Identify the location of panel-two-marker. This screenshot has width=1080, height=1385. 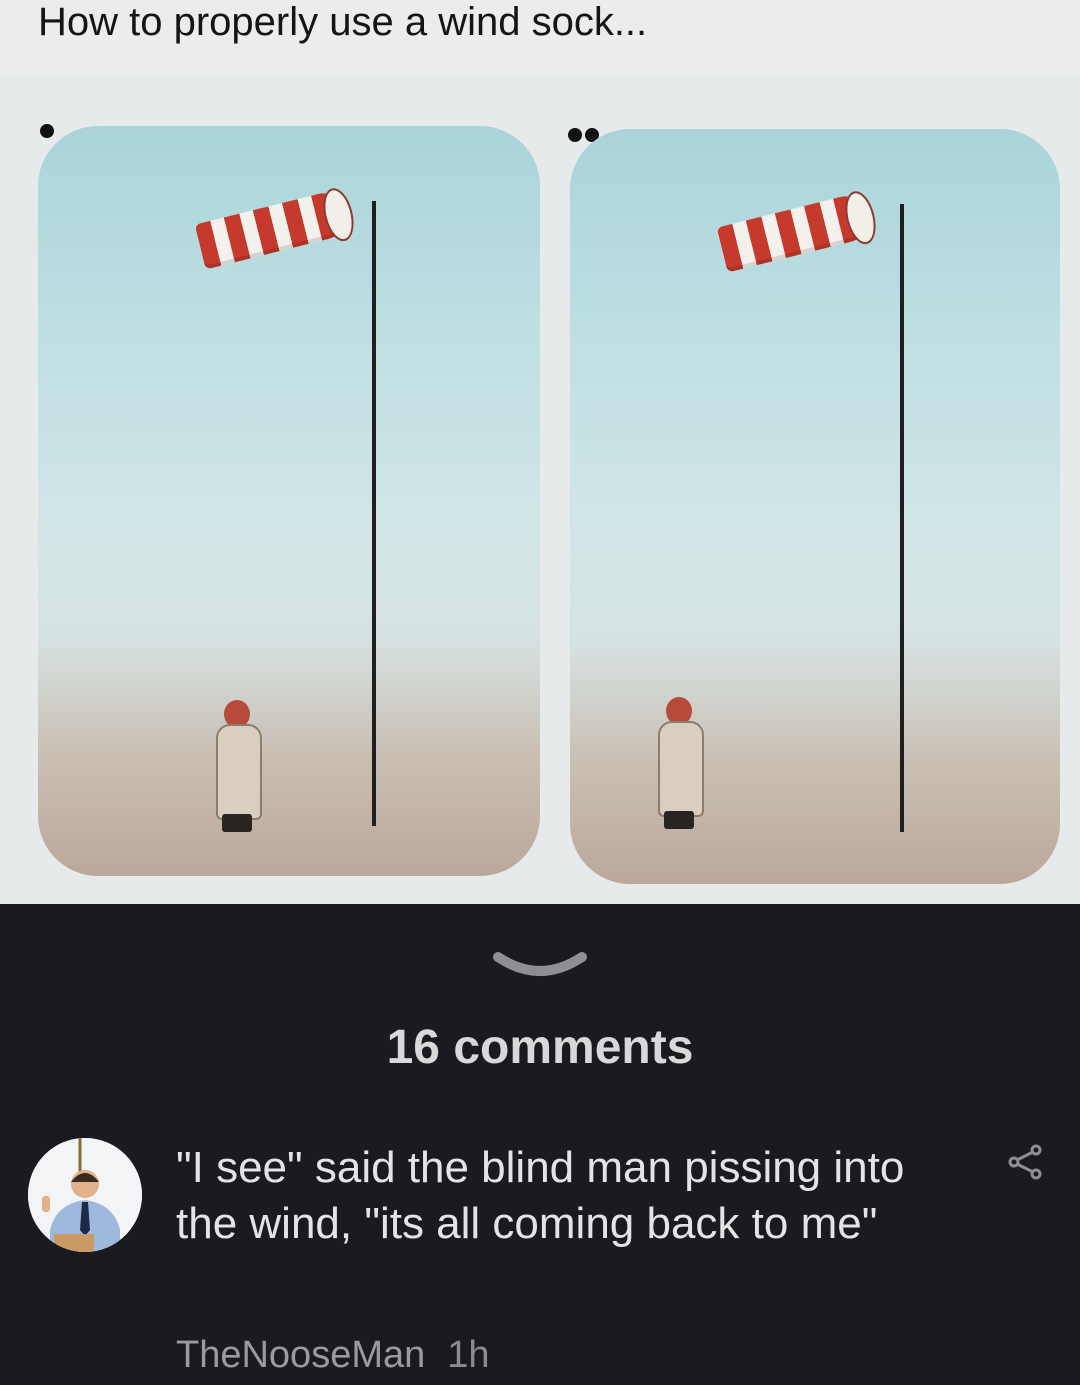
(575, 135).